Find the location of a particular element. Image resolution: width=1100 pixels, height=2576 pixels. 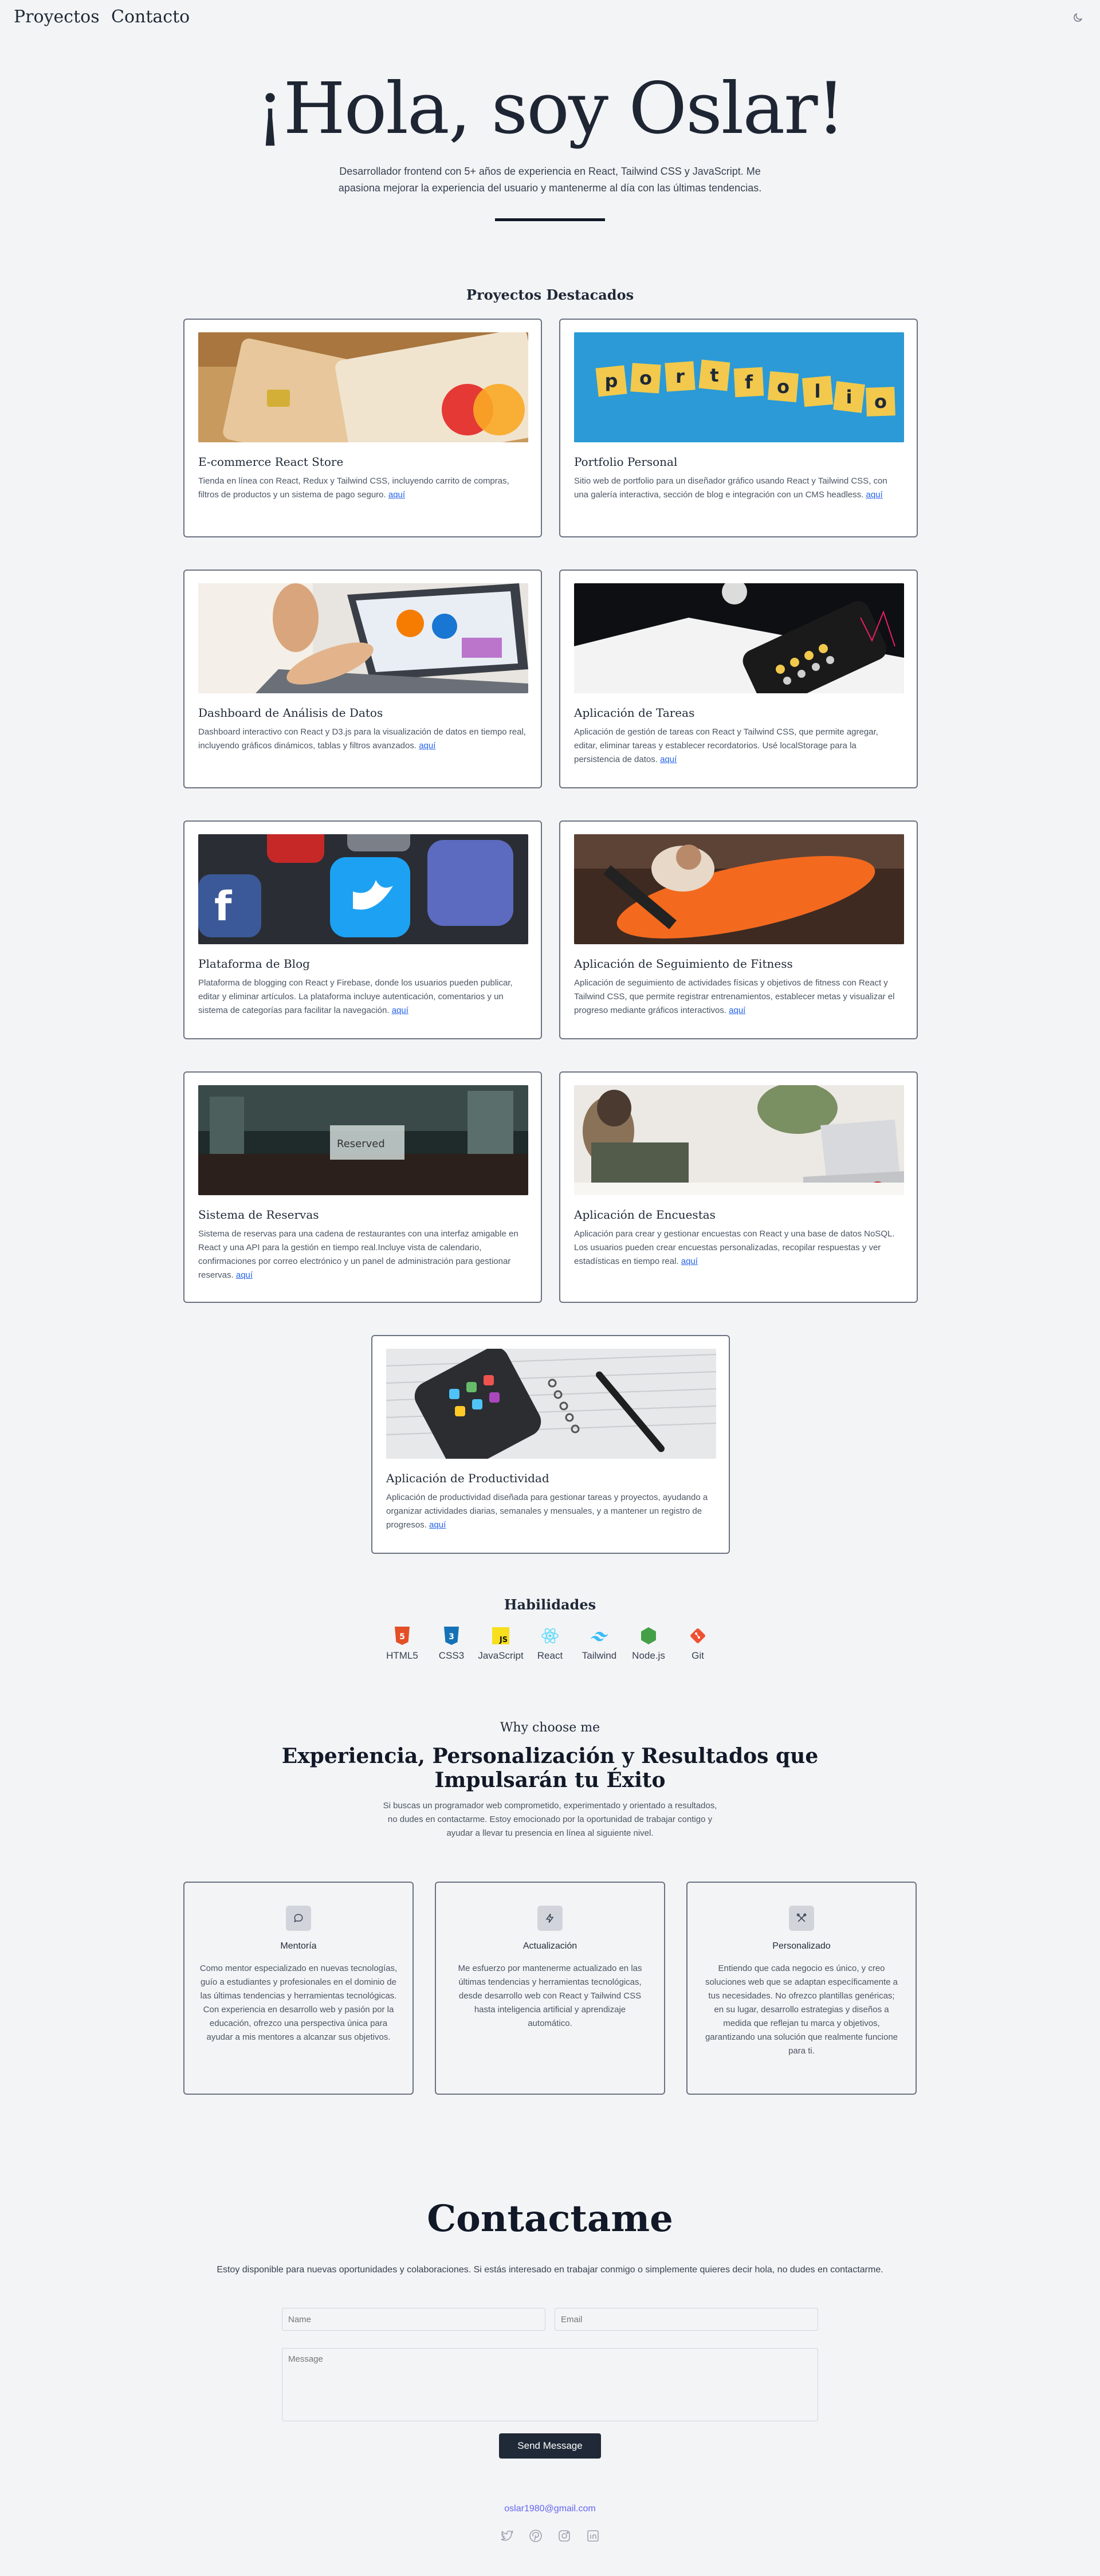

skill-item: Git is located at coordinates (698, 1644).